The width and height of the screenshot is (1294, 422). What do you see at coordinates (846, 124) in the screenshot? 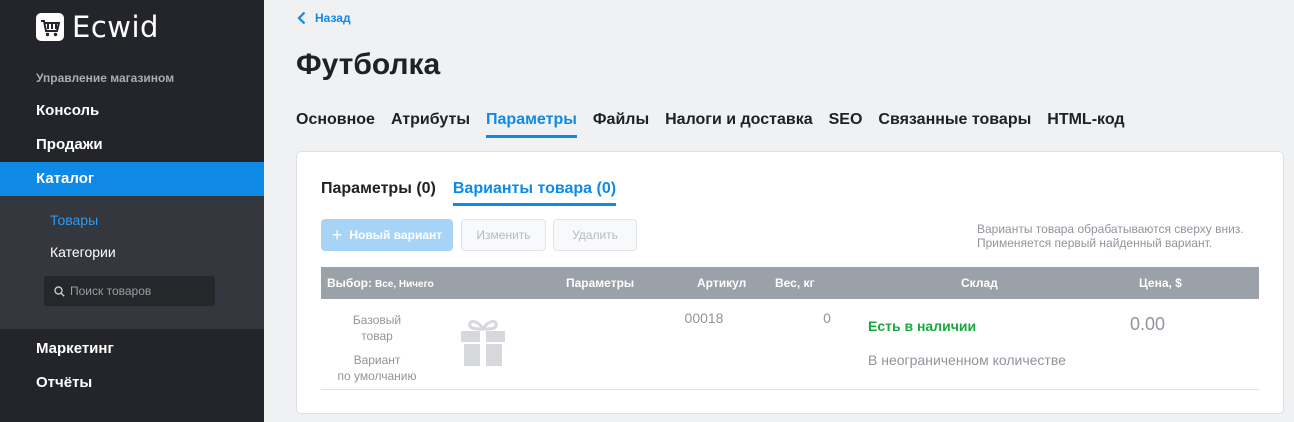
I see `tab-seo: SEO` at bounding box center [846, 124].